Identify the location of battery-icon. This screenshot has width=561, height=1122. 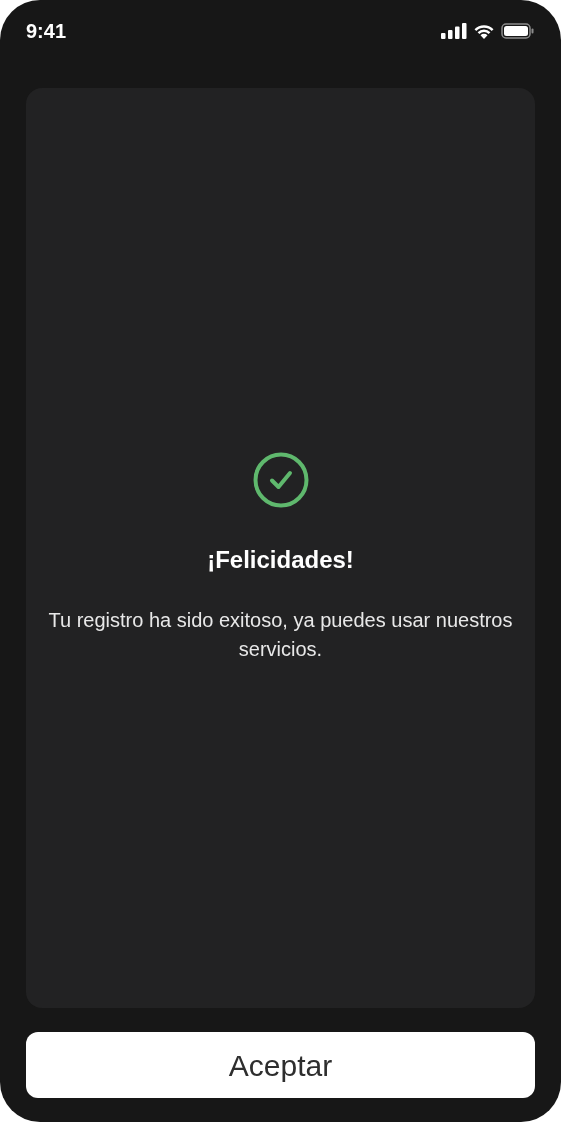
(518, 31).